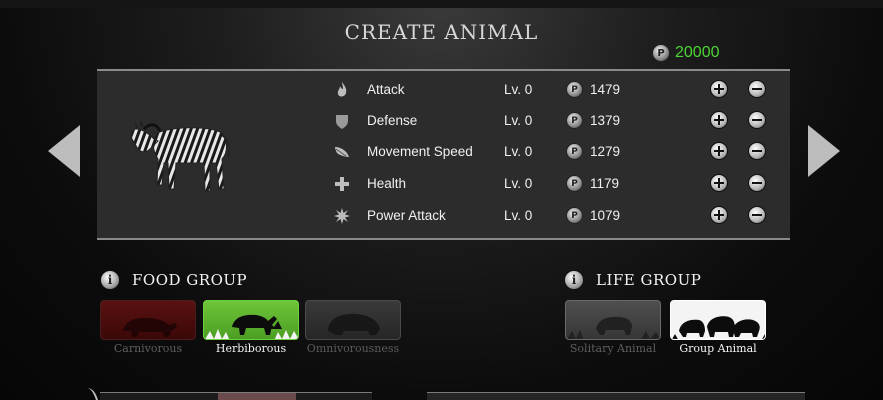 Image resolution: width=883 pixels, height=400 pixels. I want to click on points-display: P 20000, so click(686, 53).